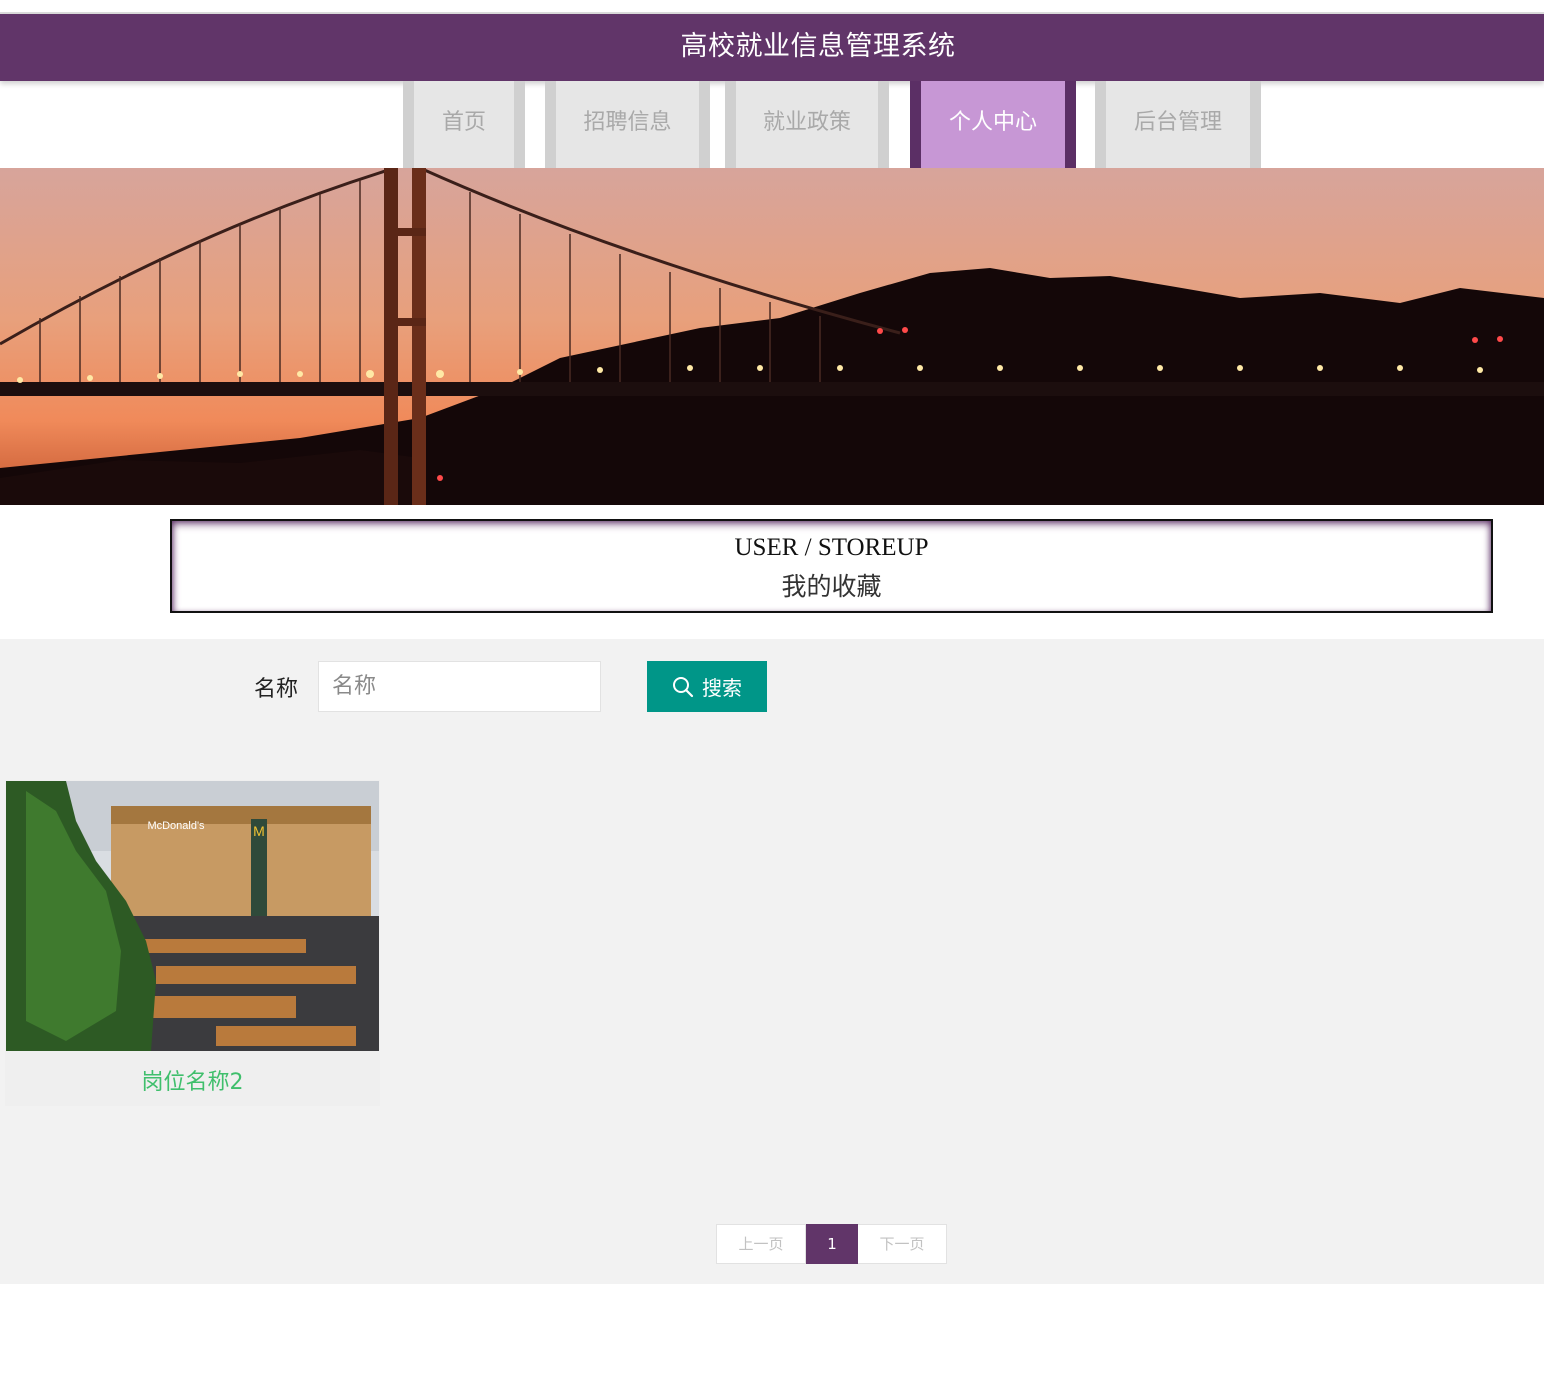  I want to click on item-image: M McDonald's, so click(192, 916).